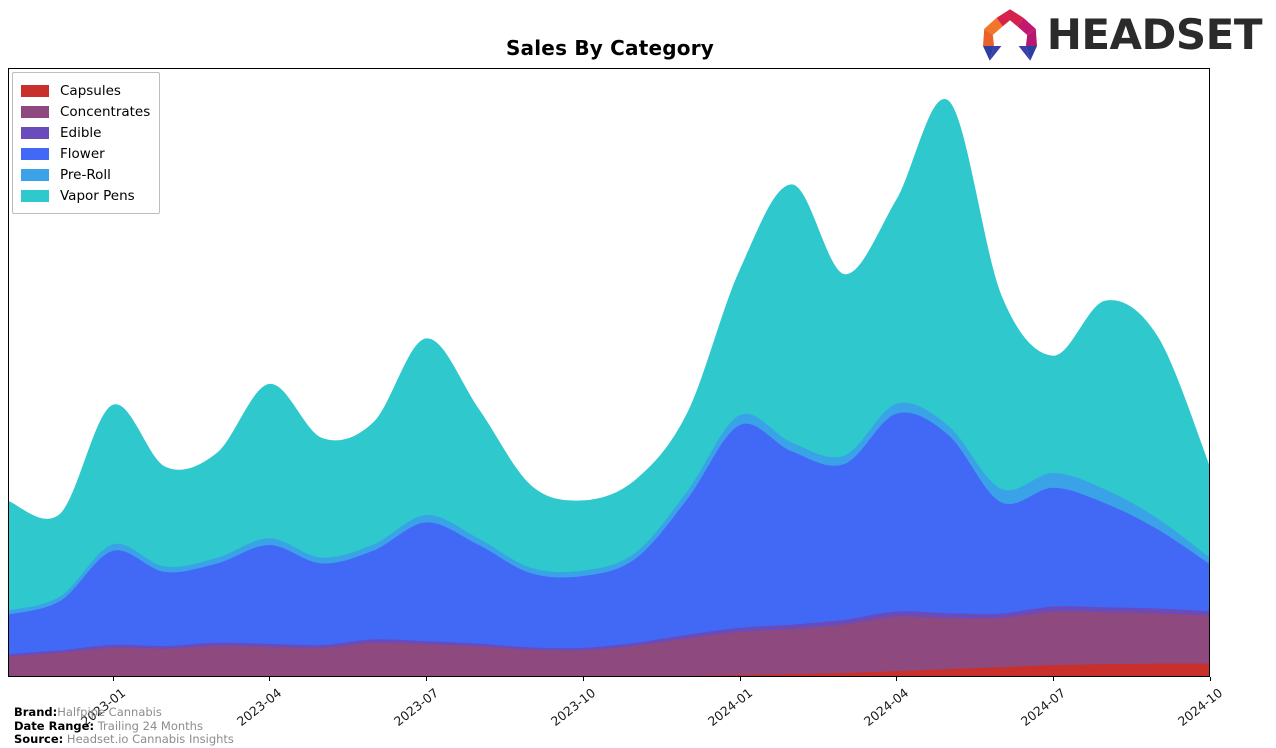 The height and width of the screenshot is (748, 1276). Describe the element at coordinates (1009, 35) in the screenshot. I see `headset-logo-icon` at that location.